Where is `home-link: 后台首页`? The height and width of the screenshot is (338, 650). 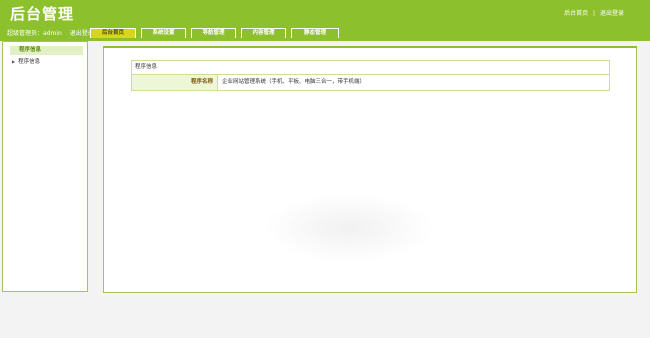
home-link: 后台首页 is located at coordinates (576, 13).